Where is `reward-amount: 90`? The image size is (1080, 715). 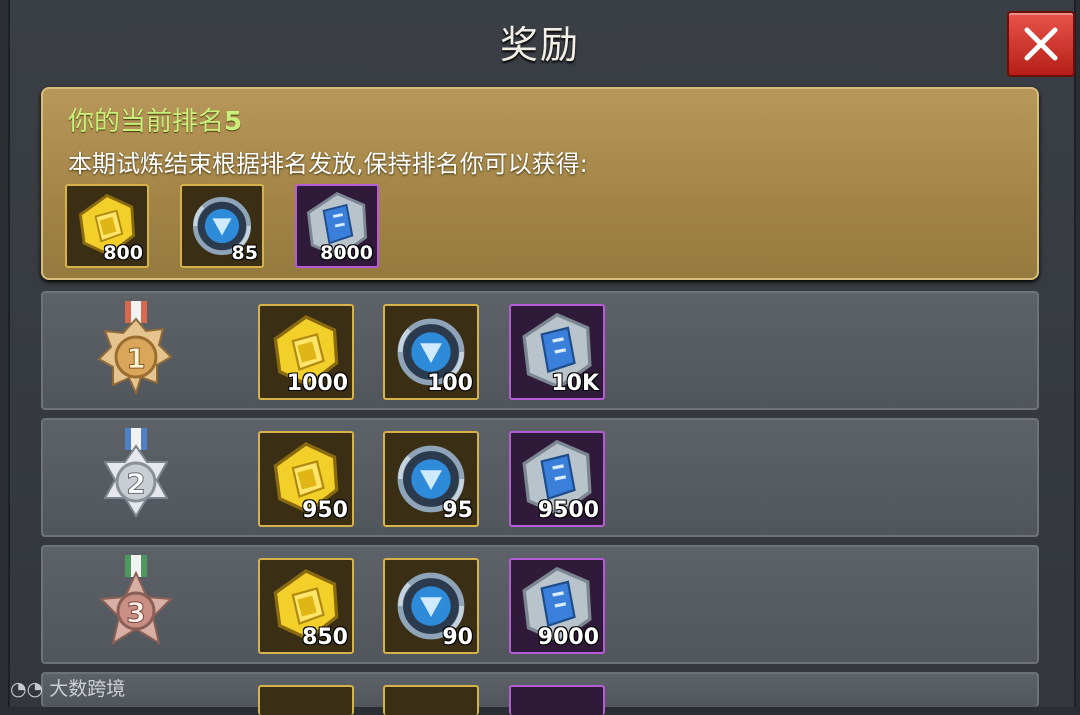 reward-amount: 90 is located at coordinates (457, 637).